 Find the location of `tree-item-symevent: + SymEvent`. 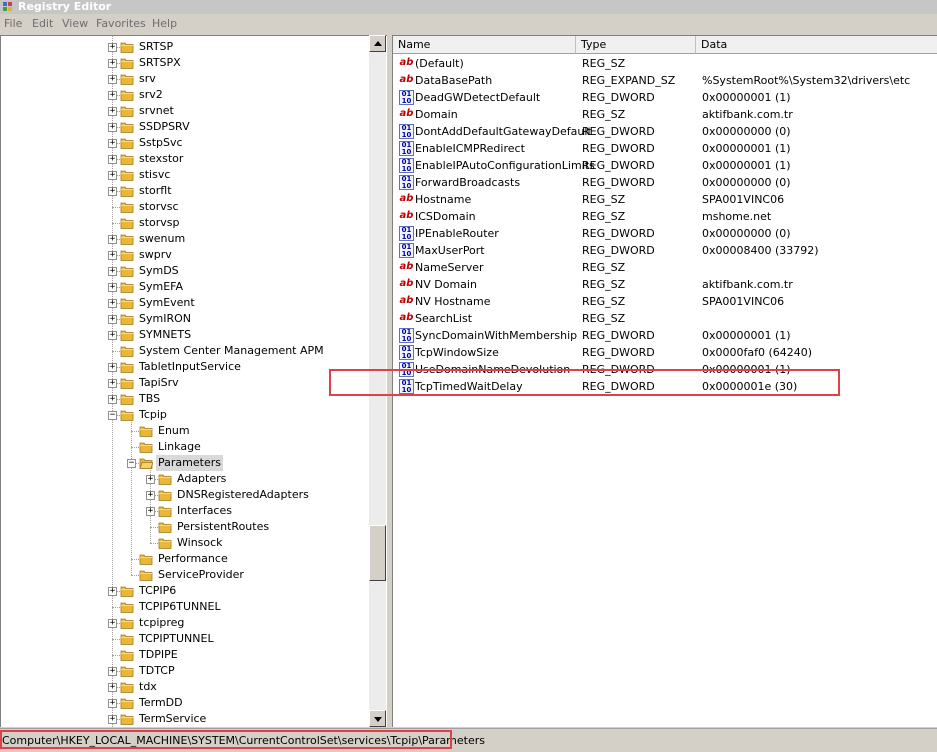

tree-item-symevent: + SymEvent is located at coordinates (186, 303).